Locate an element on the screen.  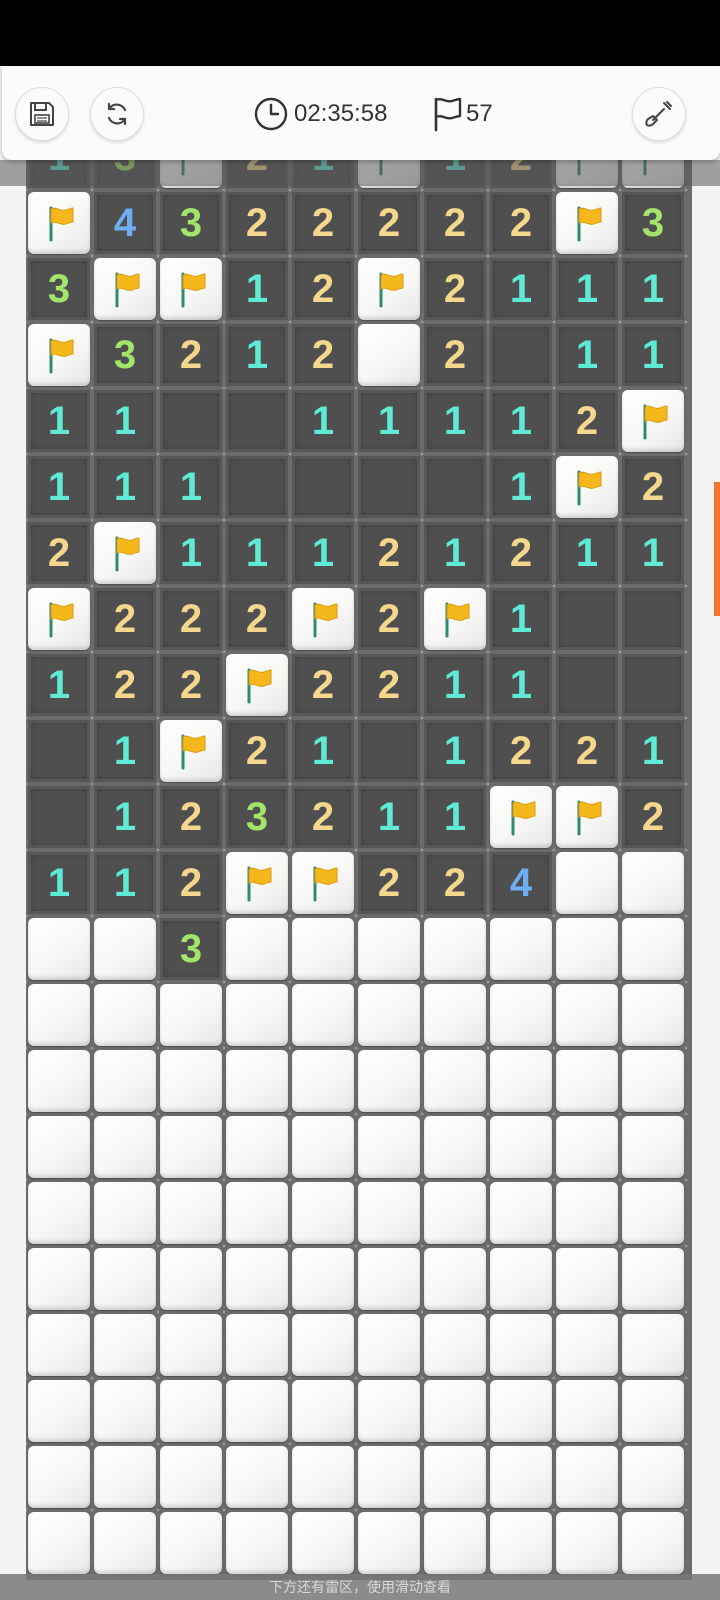
number-cell: 4 is located at coordinates (125, 223).